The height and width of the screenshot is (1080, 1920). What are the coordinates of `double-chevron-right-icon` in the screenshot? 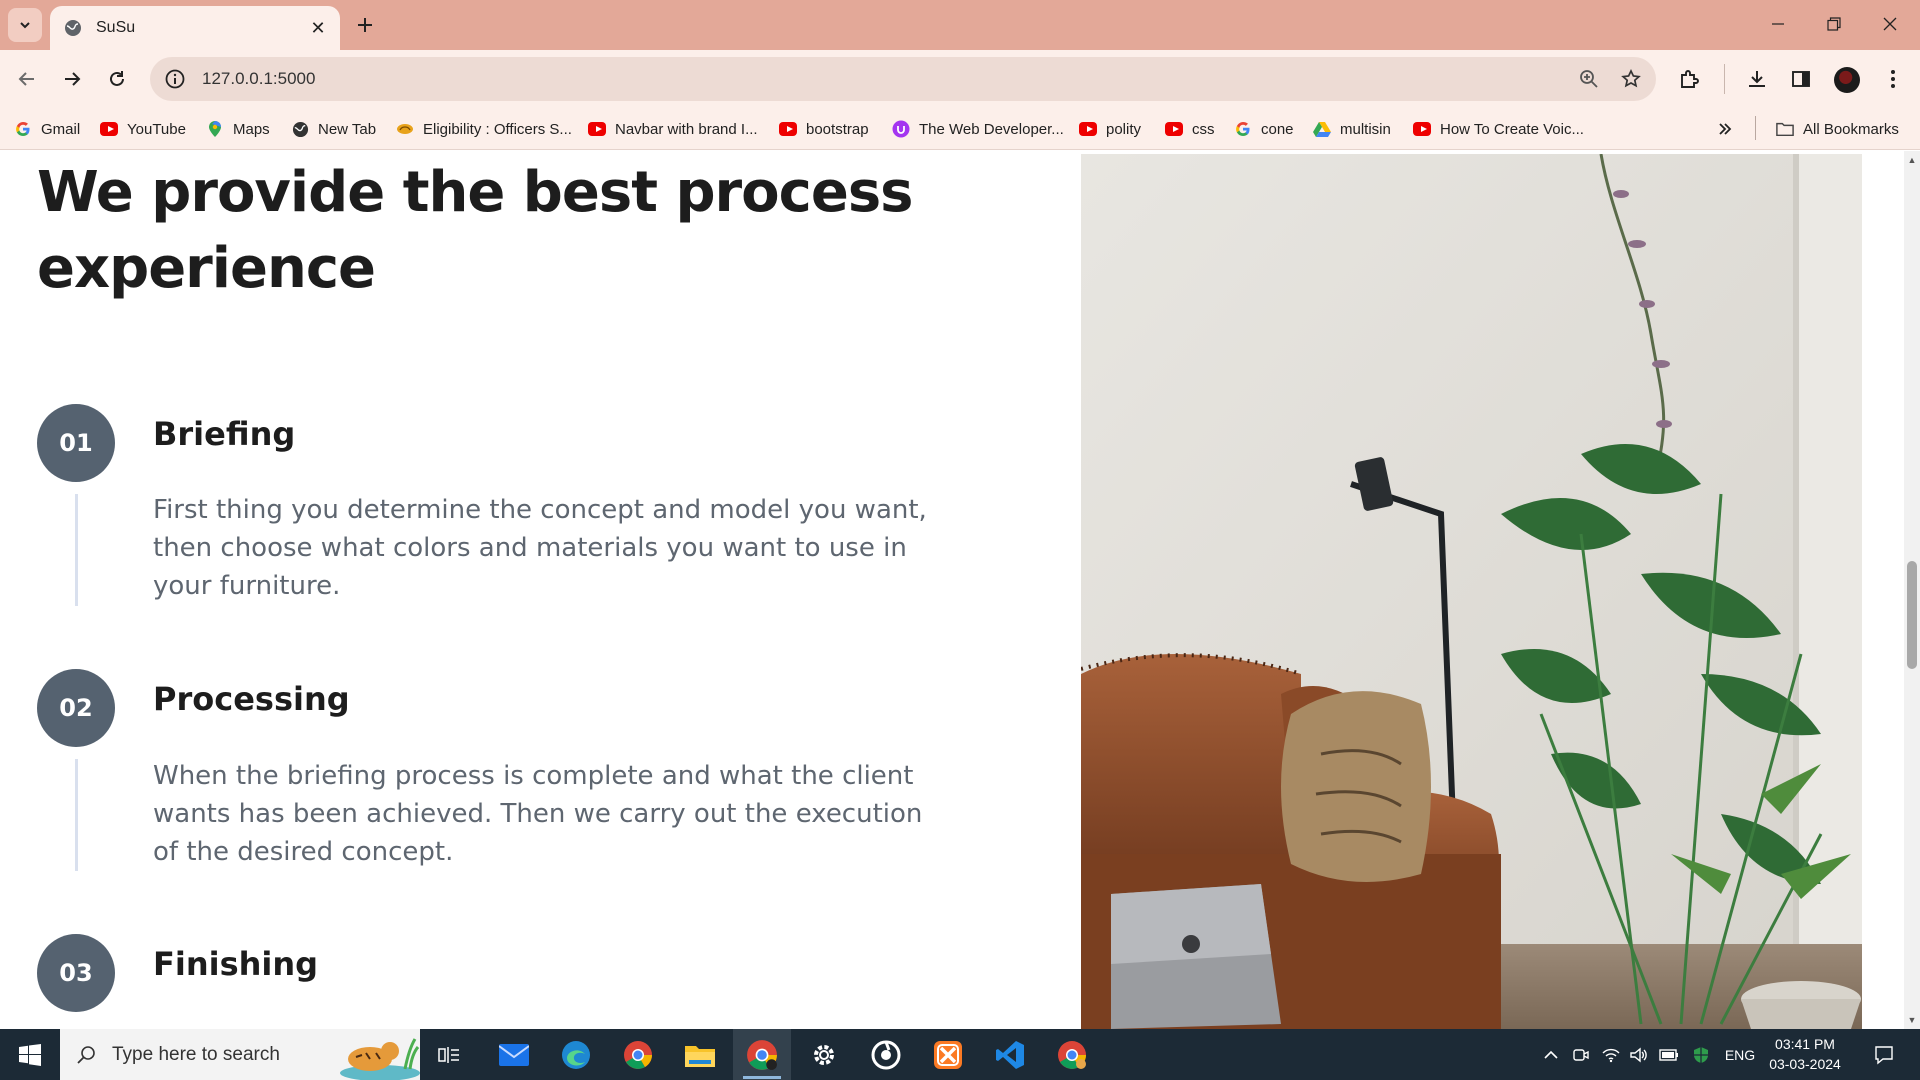 It's located at (1725, 129).